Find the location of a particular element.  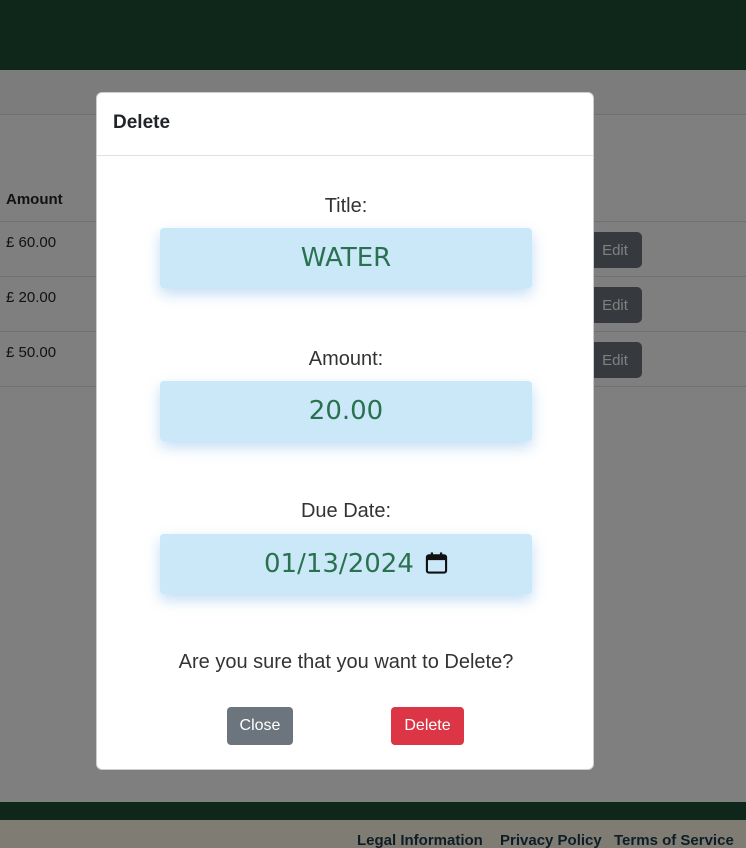

confirm-message: Are you sure that you want to Delete? is located at coordinates (346, 662).